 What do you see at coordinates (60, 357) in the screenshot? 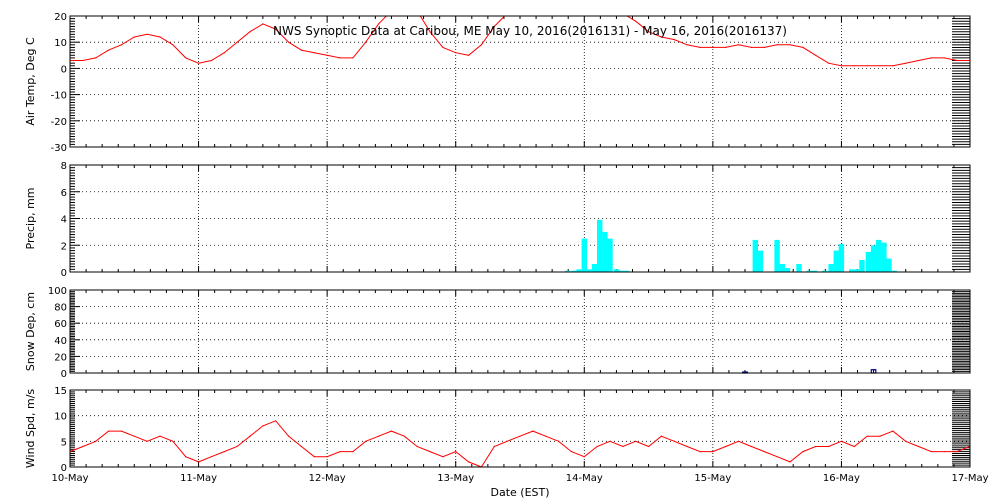
I see `y-tick-label: 20` at bounding box center [60, 357].